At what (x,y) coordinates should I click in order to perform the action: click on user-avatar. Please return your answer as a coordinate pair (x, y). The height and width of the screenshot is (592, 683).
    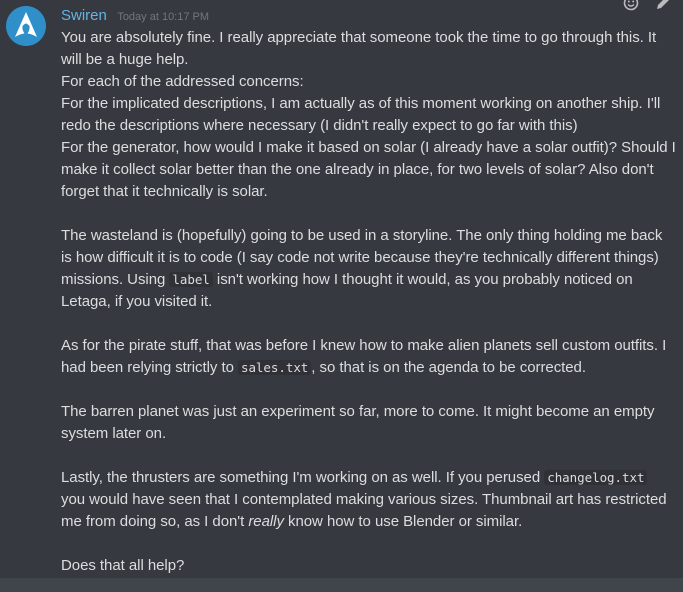
    Looking at the image, I should click on (26, 26).